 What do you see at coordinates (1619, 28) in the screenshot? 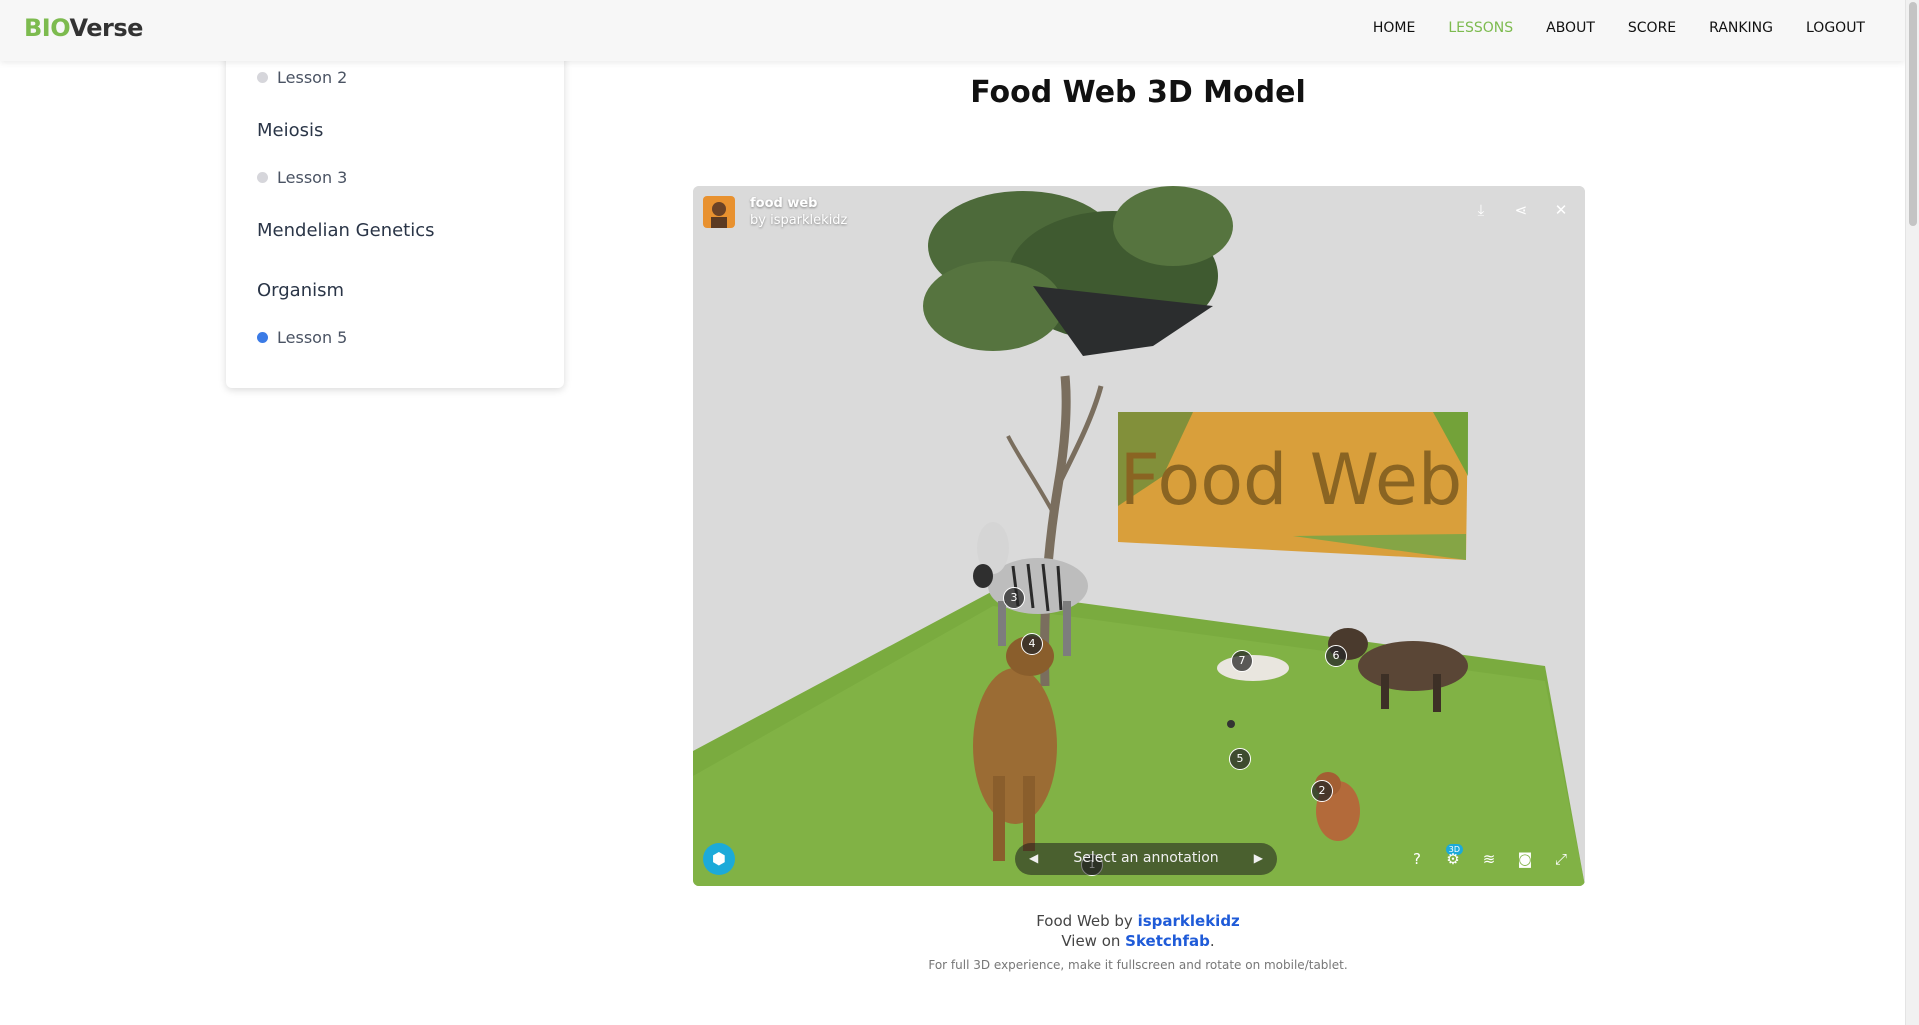
I see `main-nav: HOME LESSONS ABOUT SCORE RANKING LOGOUT` at bounding box center [1619, 28].